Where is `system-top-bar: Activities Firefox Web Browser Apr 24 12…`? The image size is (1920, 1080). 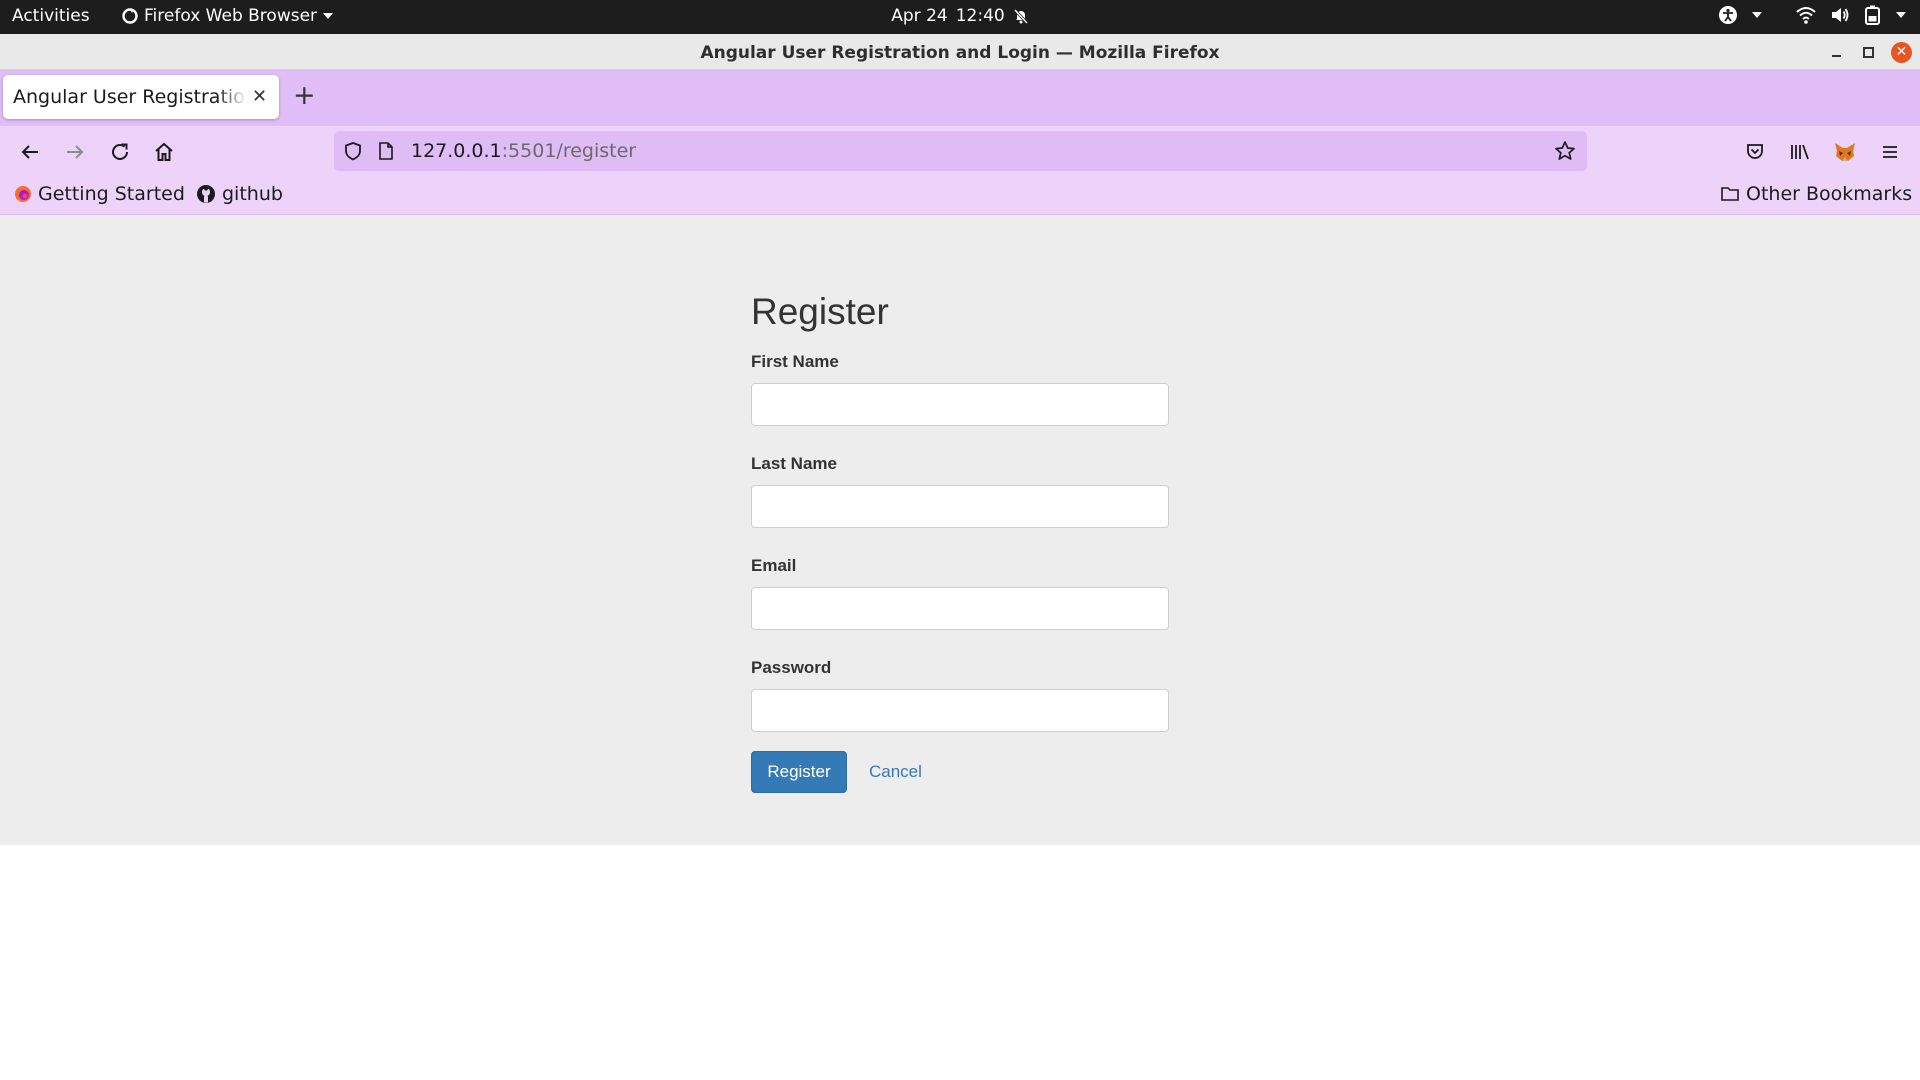
system-top-bar: Activities Firefox Web Browser Apr 24 12… is located at coordinates (960, 17).